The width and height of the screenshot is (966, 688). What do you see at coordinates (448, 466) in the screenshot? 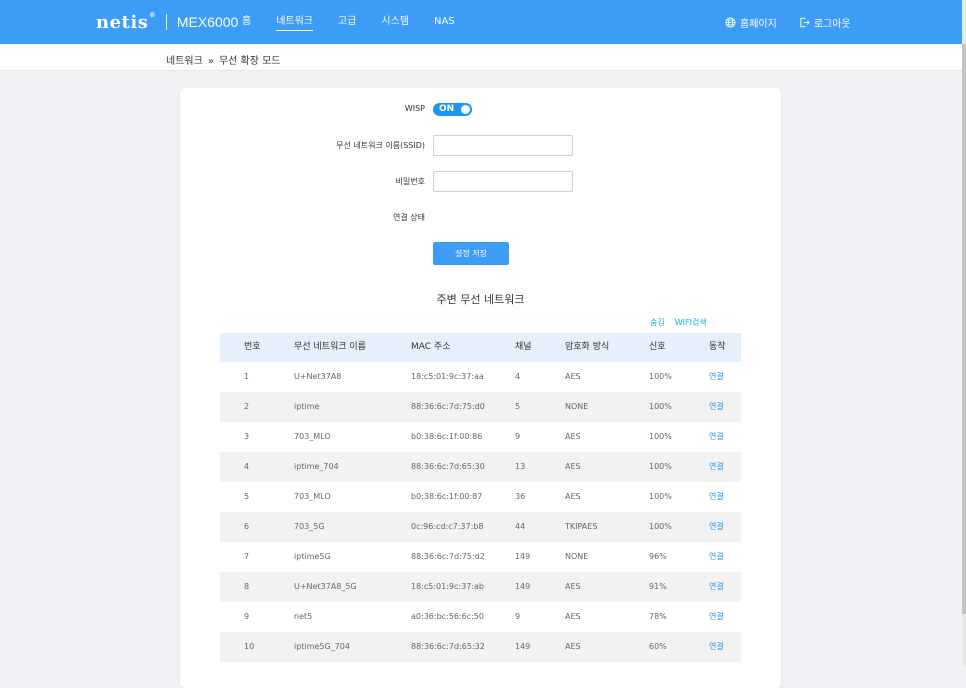
I see `row-mac-address: 88:36:6c:7d:65:30` at bounding box center [448, 466].